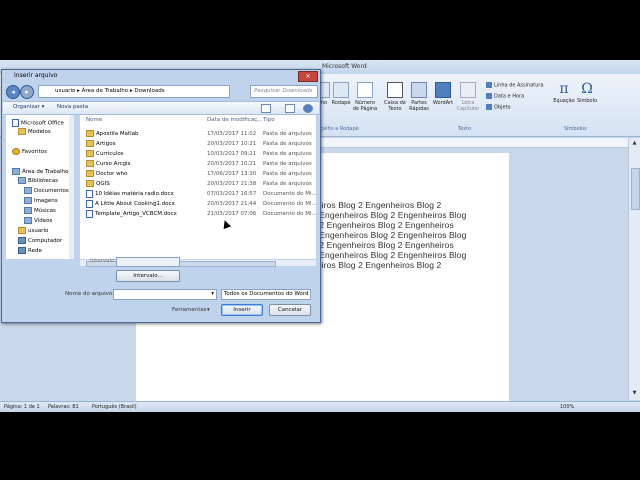 The height and width of the screenshot is (480, 640). What do you see at coordinates (634, 393) in the screenshot?
I see `scroll-down-icon: ▼` at bounding box center [634, 393].